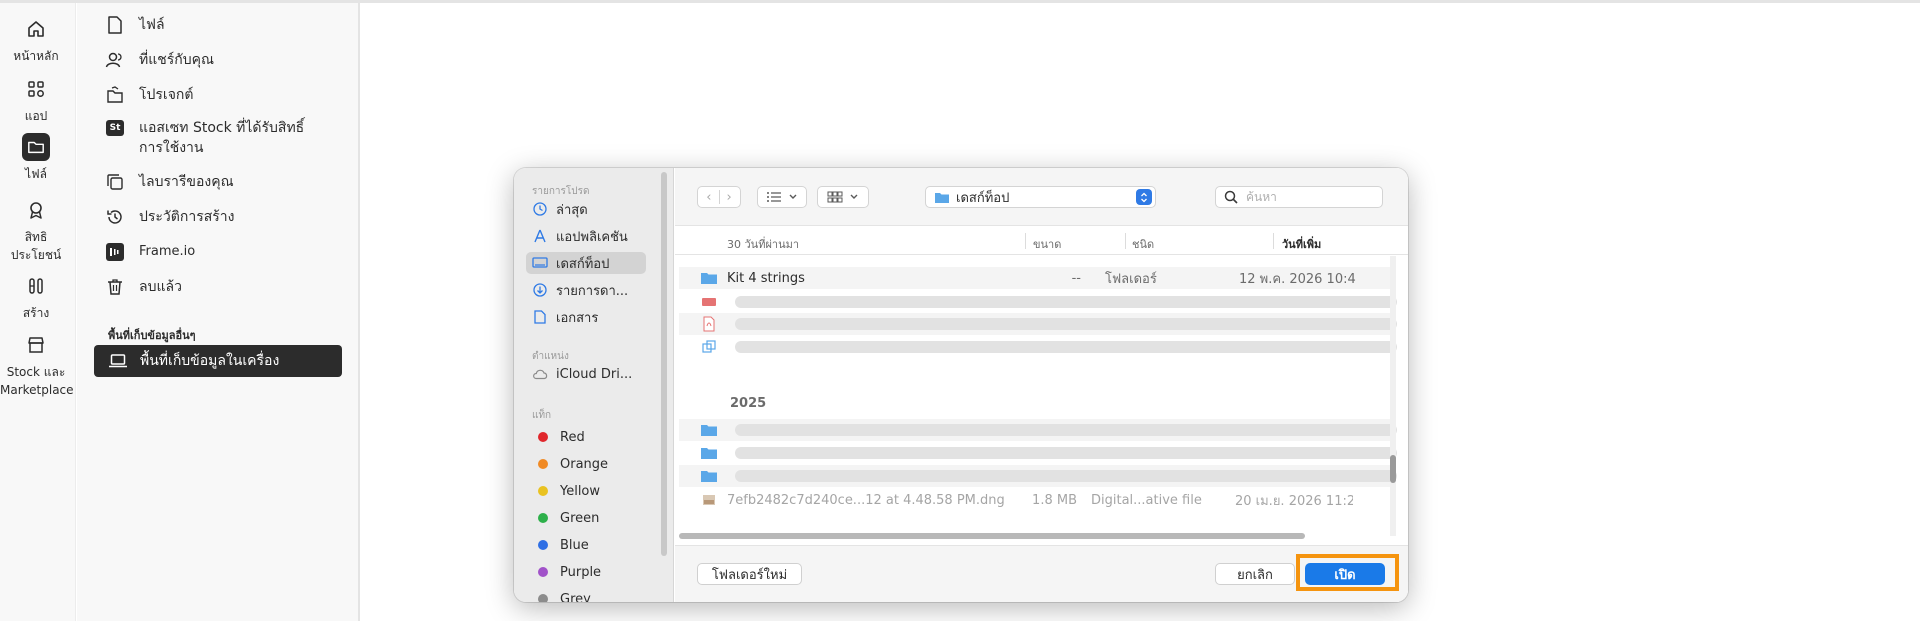 Image resolution: width=1920 pixels, height=621 pixels. What do you see at coordinates (709, 197) in the screenshot?
I see `chevron-left-icon: ‹` at bounding box center [709, 197].